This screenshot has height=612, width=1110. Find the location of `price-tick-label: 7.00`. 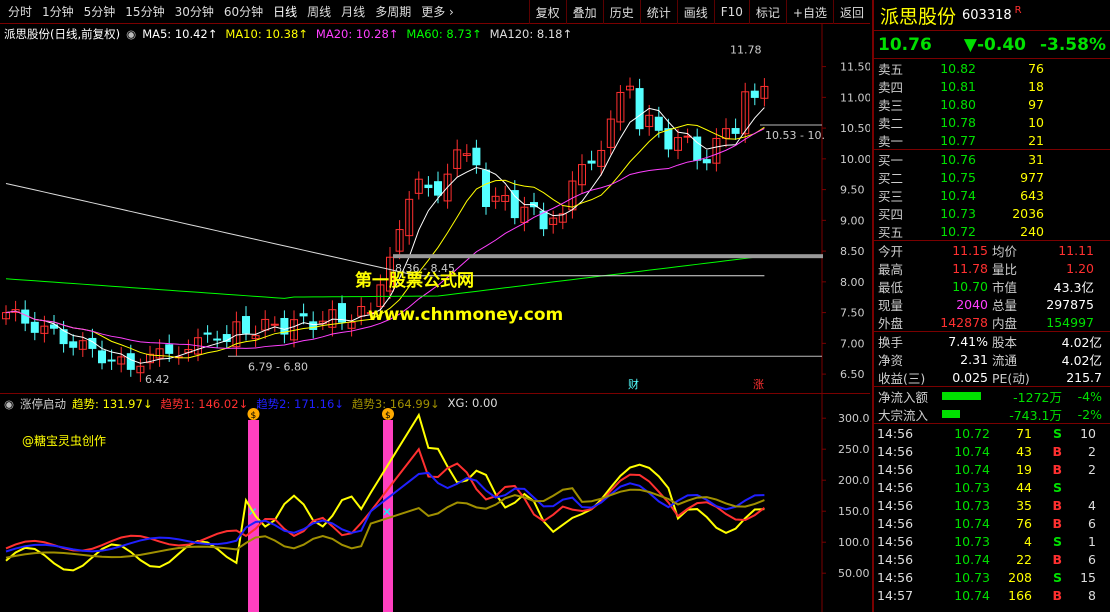

price-tick-label: 7.00 is located at coordinates (852, 343).